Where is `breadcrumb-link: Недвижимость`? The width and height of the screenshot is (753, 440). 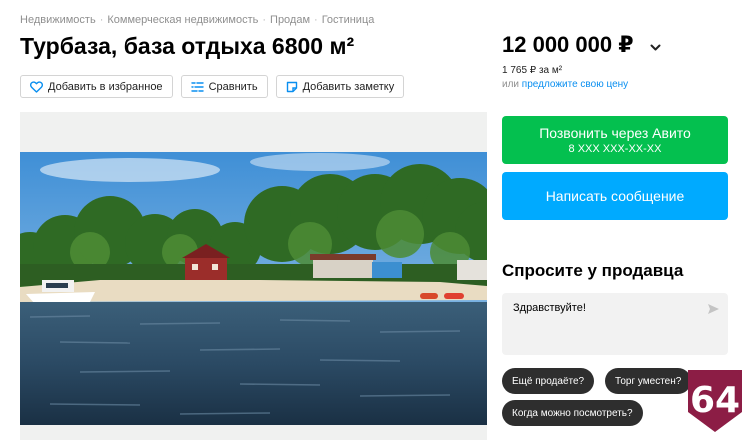 breadcrumb-link: Недвижимость is located at coordinates (58, 20).